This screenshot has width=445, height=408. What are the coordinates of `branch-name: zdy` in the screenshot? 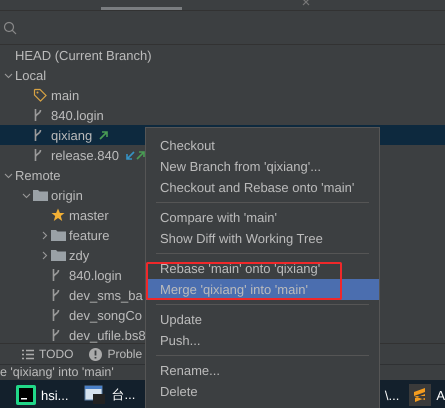 It's located at (79, 255).